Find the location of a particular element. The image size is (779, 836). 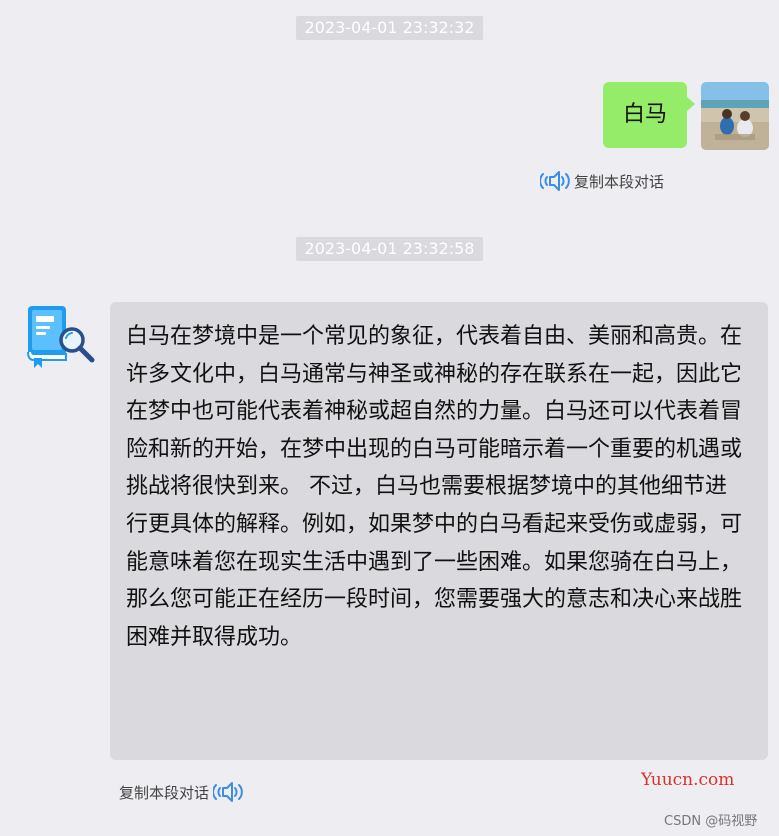

user-photo-avatar is located at coordinates (735, 116).